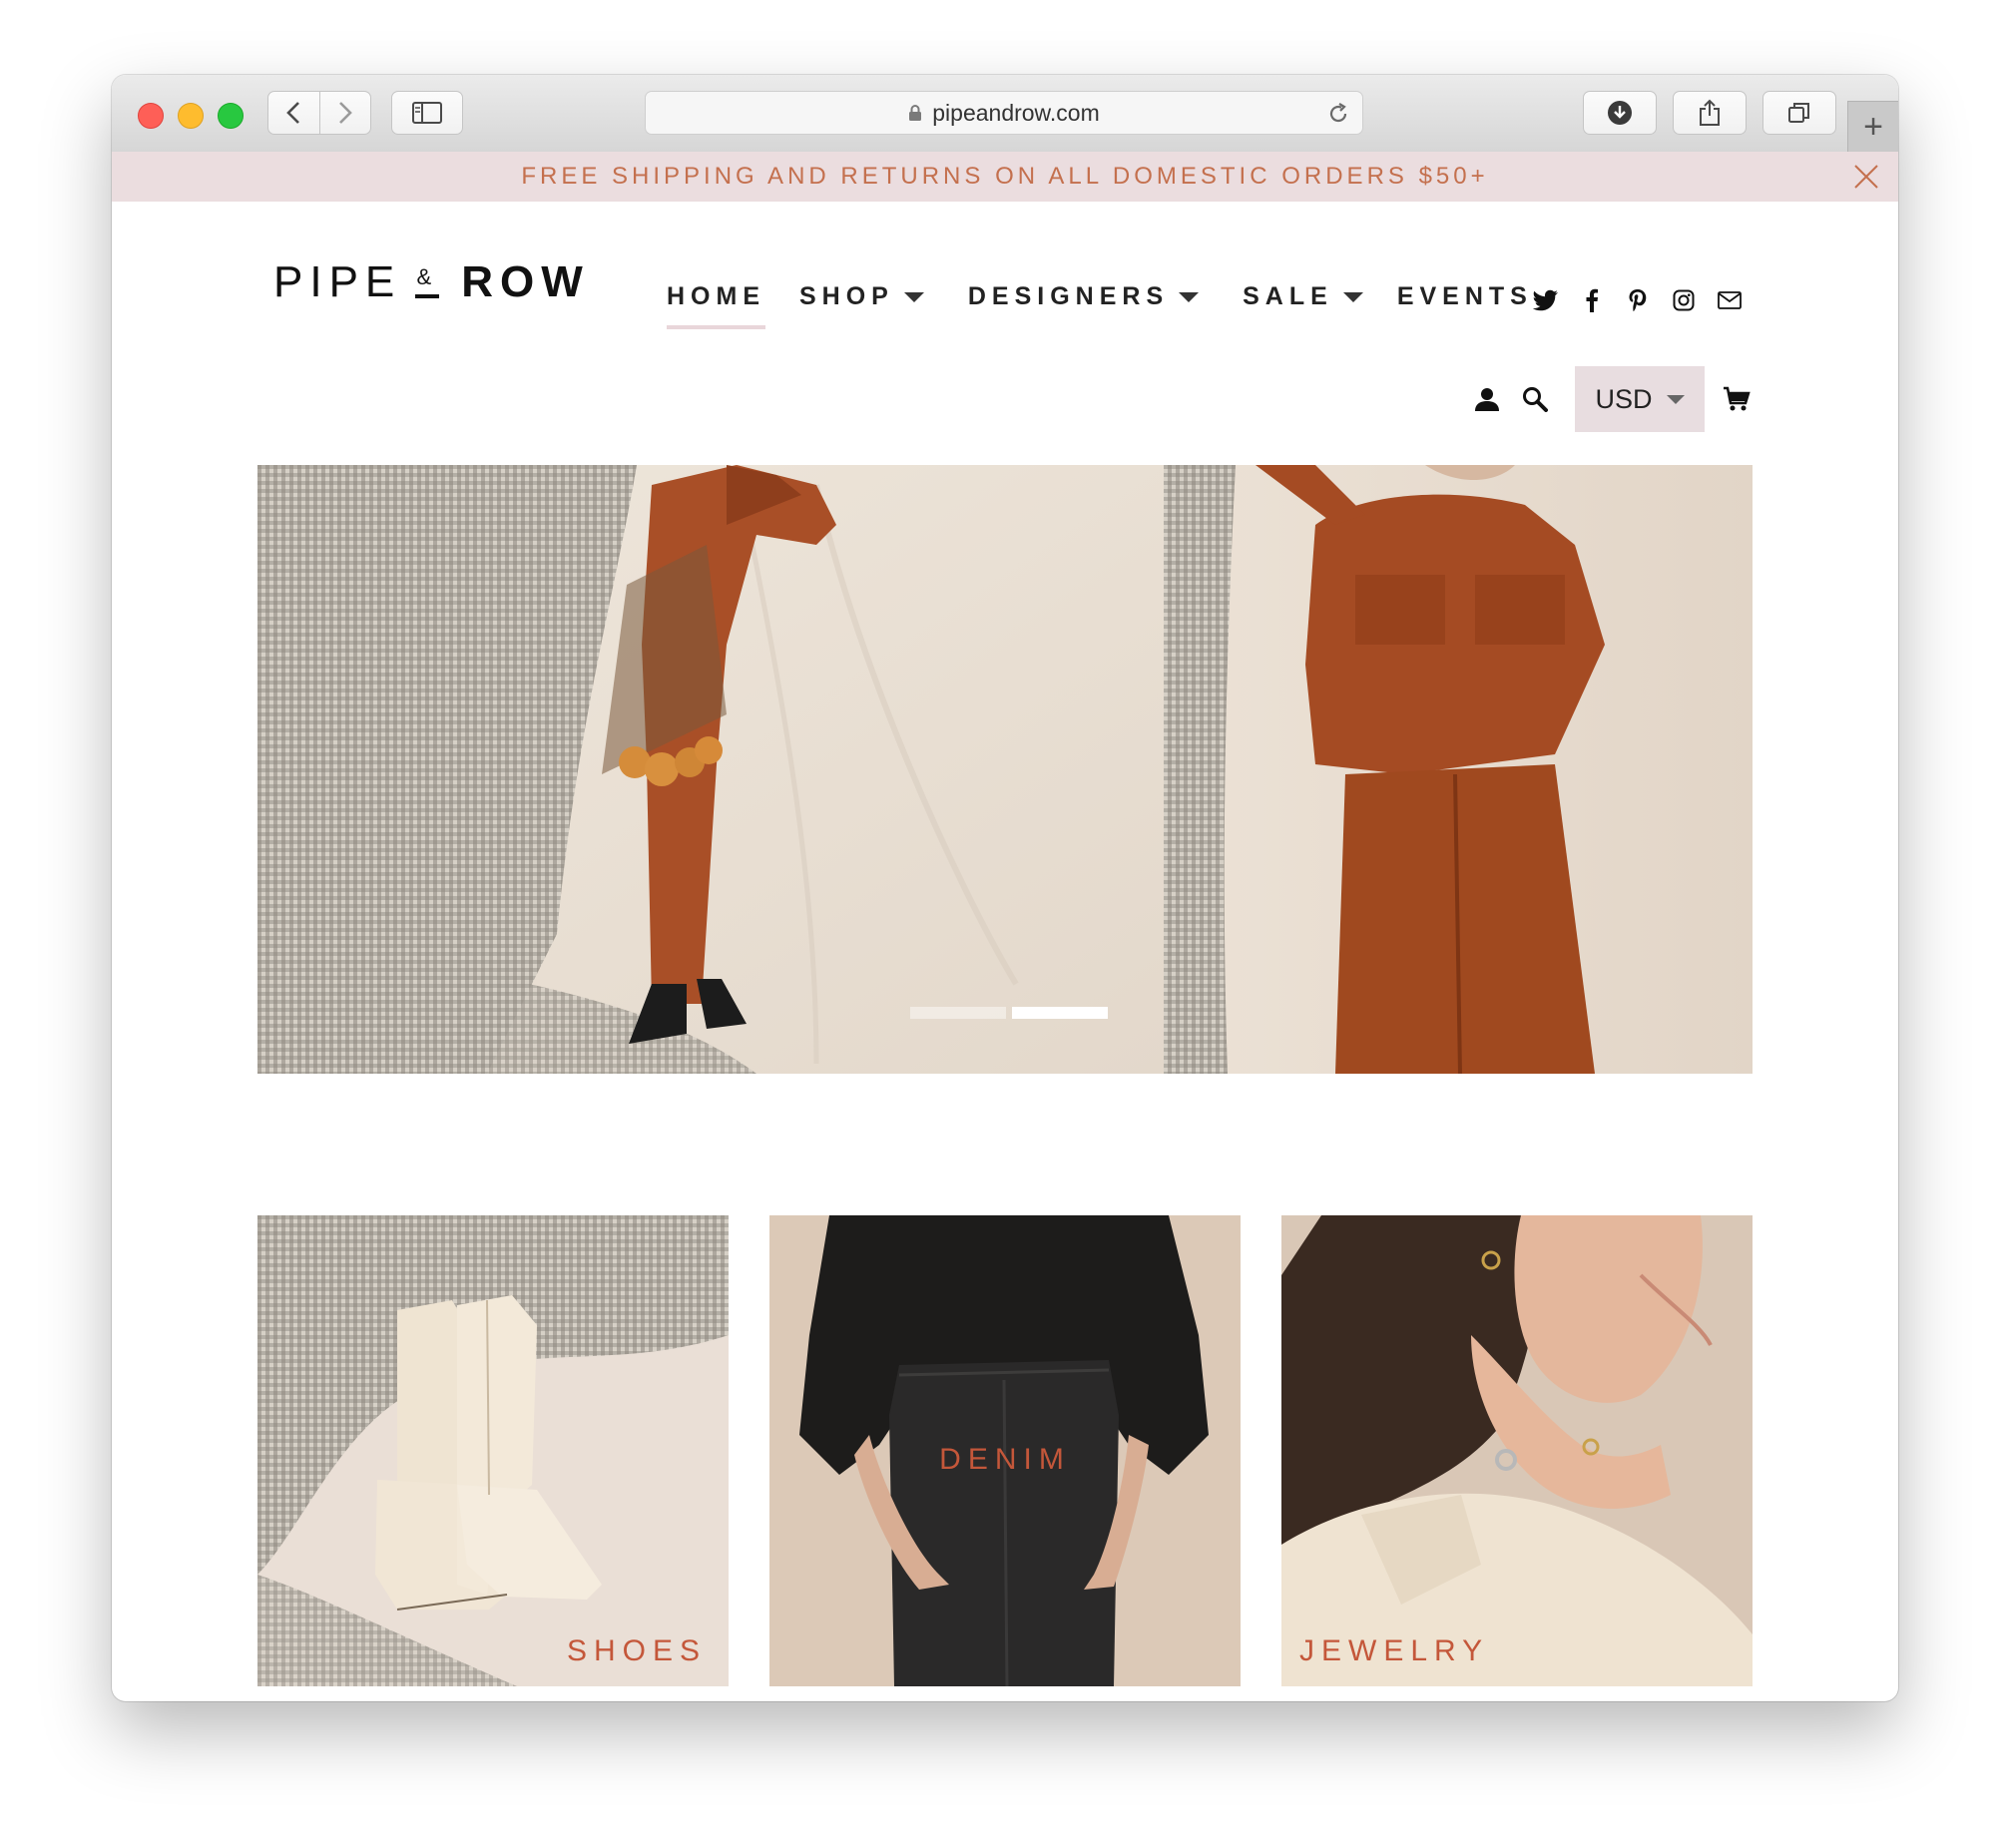 Image resolution: width=2008 pixels, height=1848 pixels. I want to click on search-icon, so click(1535, 399).